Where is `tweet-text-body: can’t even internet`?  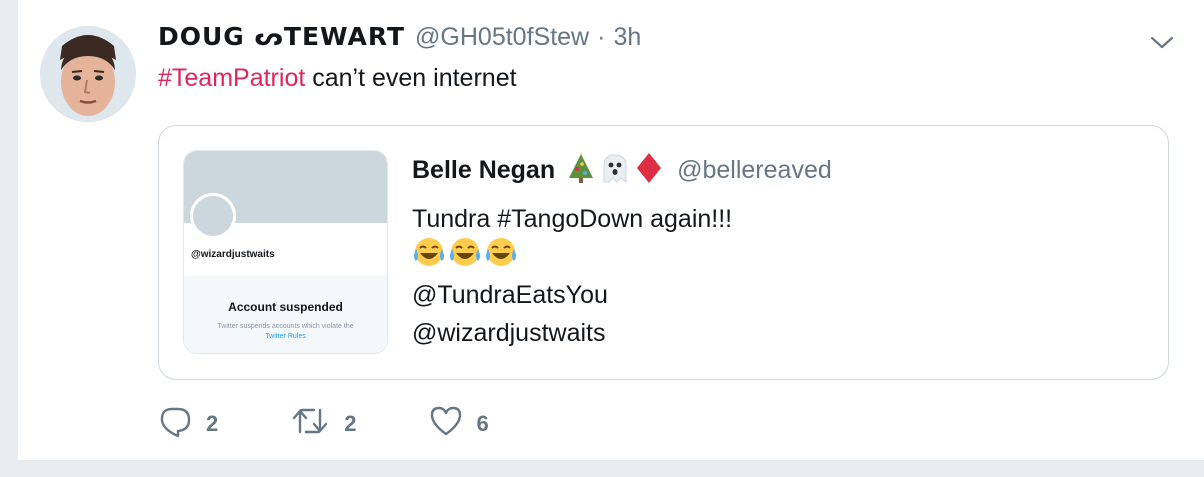 tweet-text-body: can’t even internet is located at coordinates (411, 78).